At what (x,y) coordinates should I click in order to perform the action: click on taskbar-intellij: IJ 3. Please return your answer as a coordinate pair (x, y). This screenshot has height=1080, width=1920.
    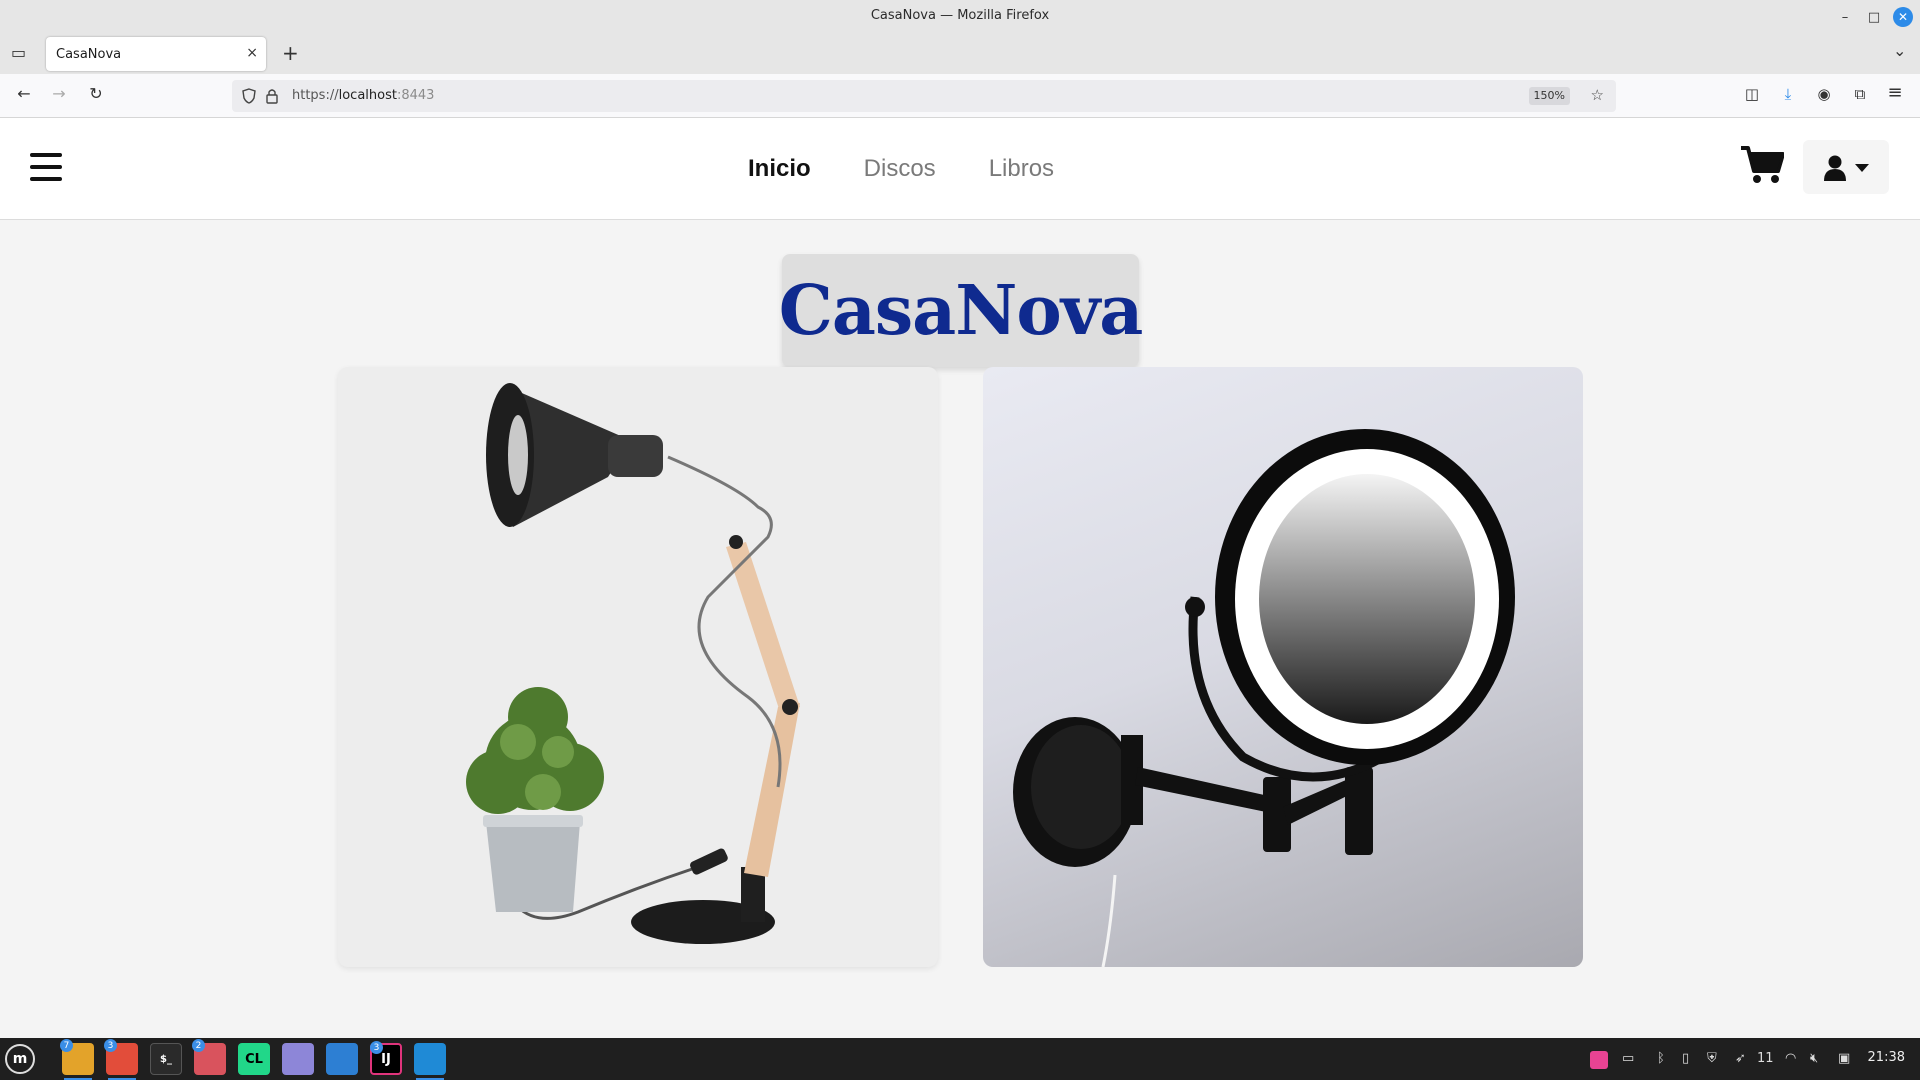
    Looking at the image, I should click on (386, 1058).